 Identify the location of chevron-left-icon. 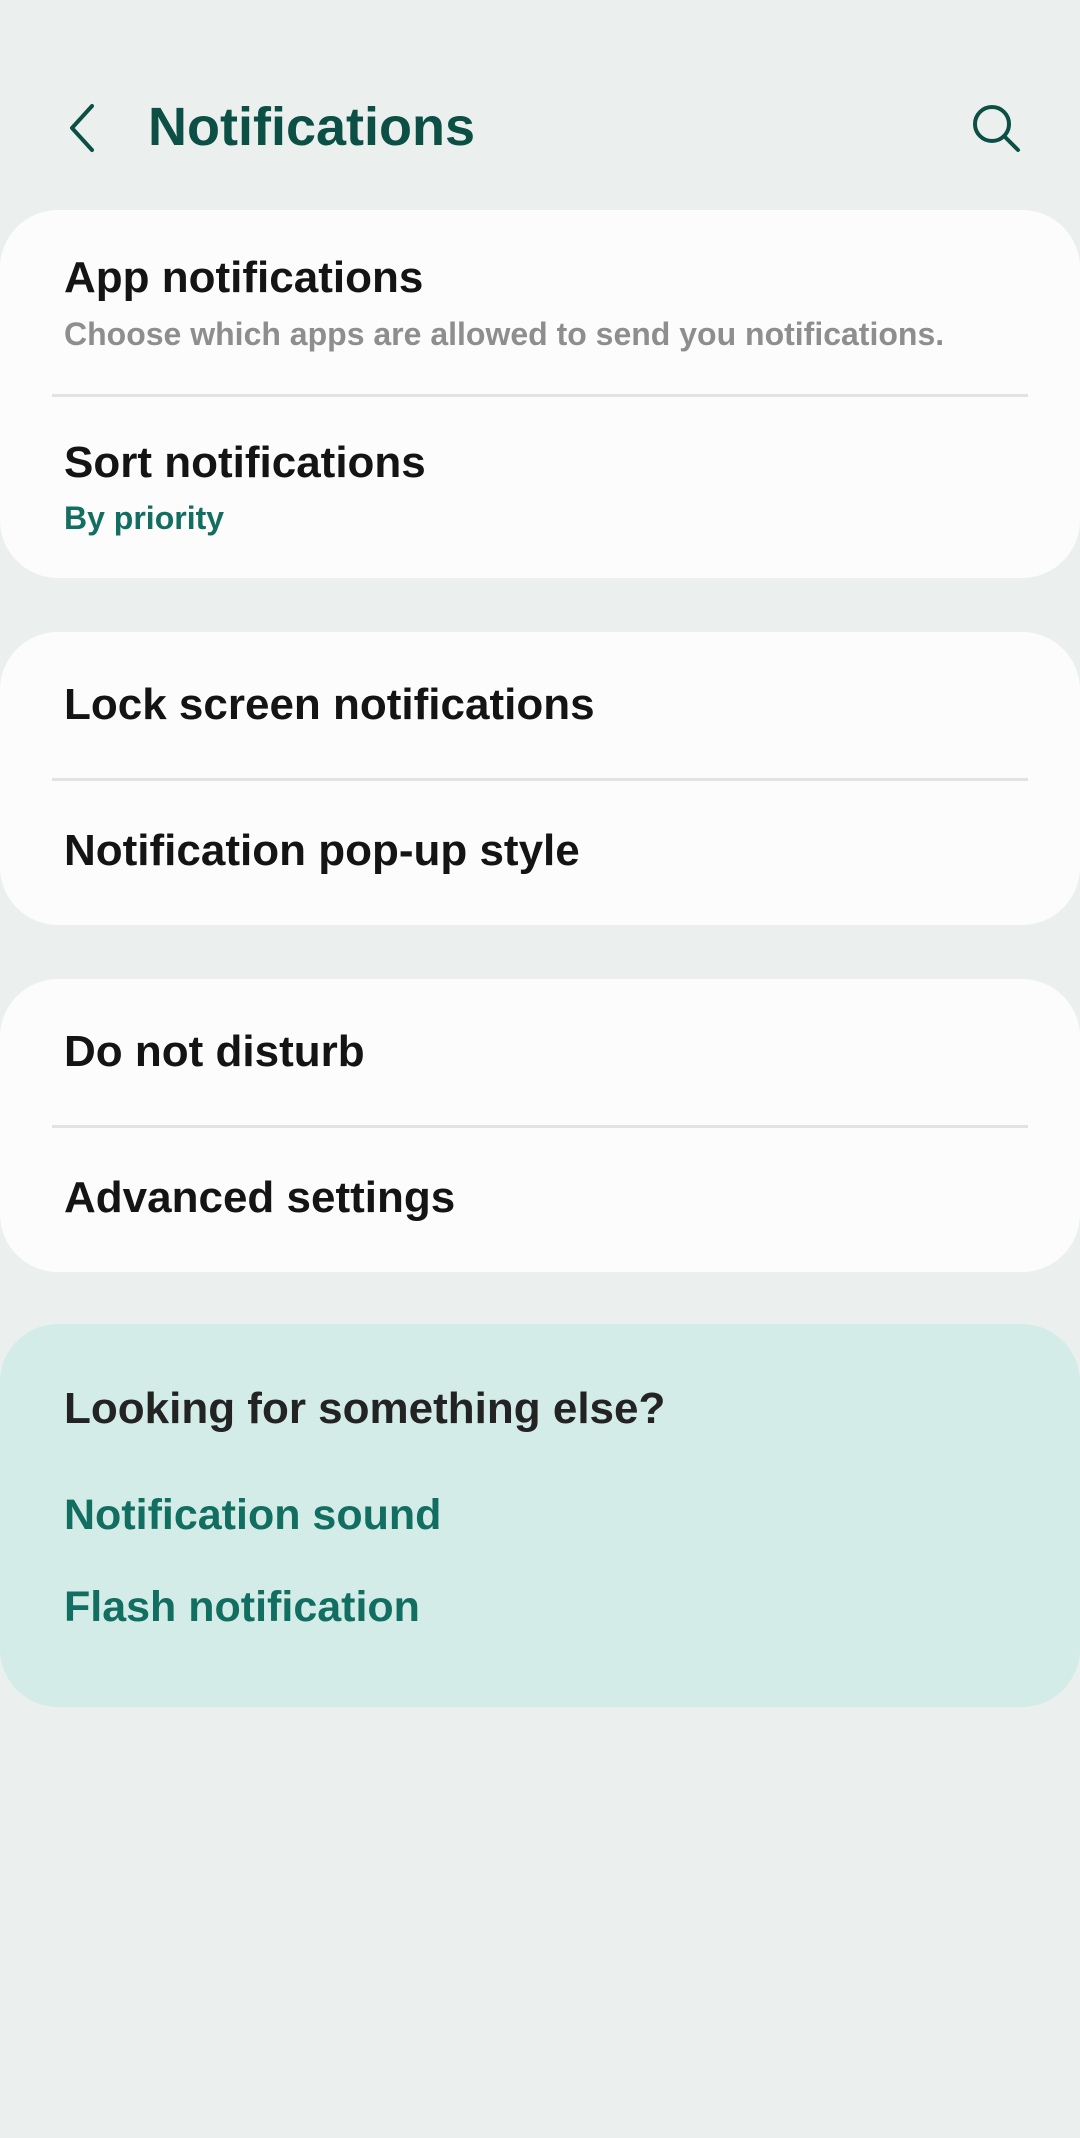
(82, 128).